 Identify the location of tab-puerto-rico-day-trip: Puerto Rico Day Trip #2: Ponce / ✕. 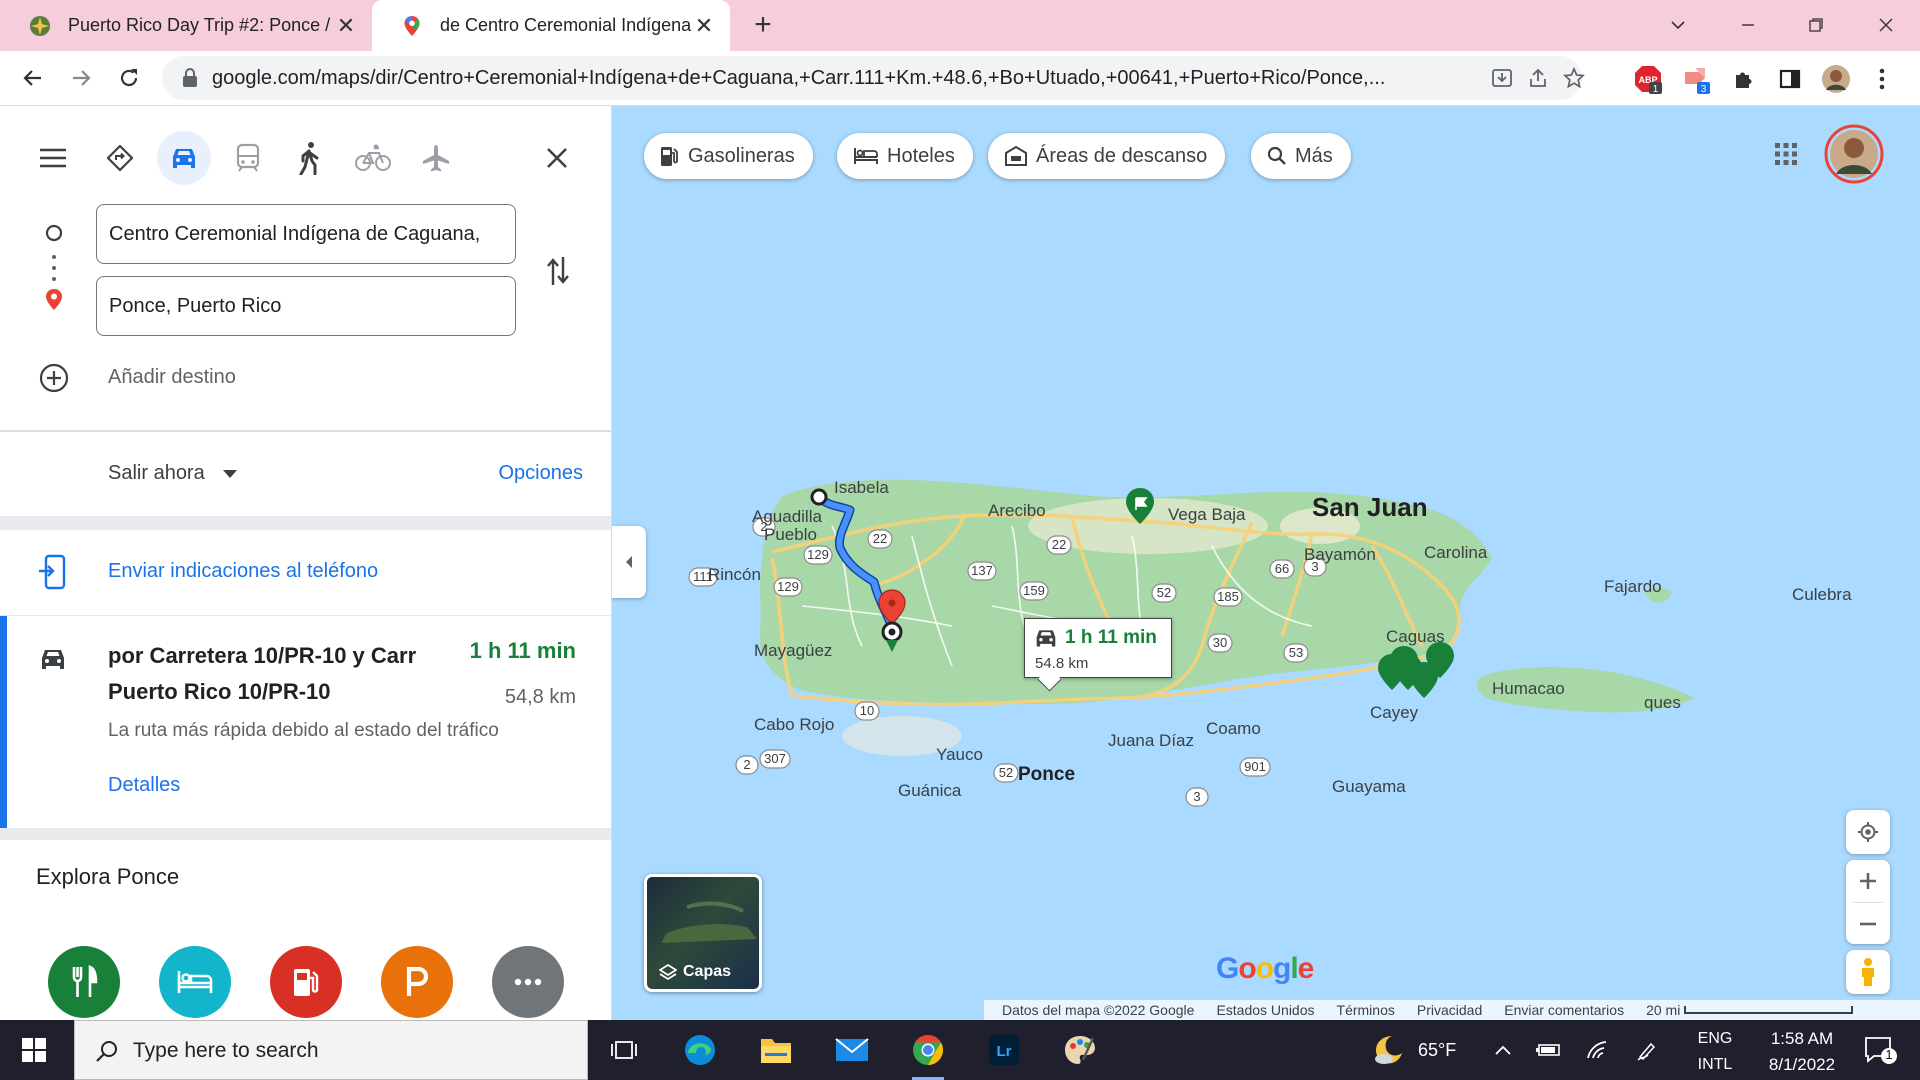
(186, 25).